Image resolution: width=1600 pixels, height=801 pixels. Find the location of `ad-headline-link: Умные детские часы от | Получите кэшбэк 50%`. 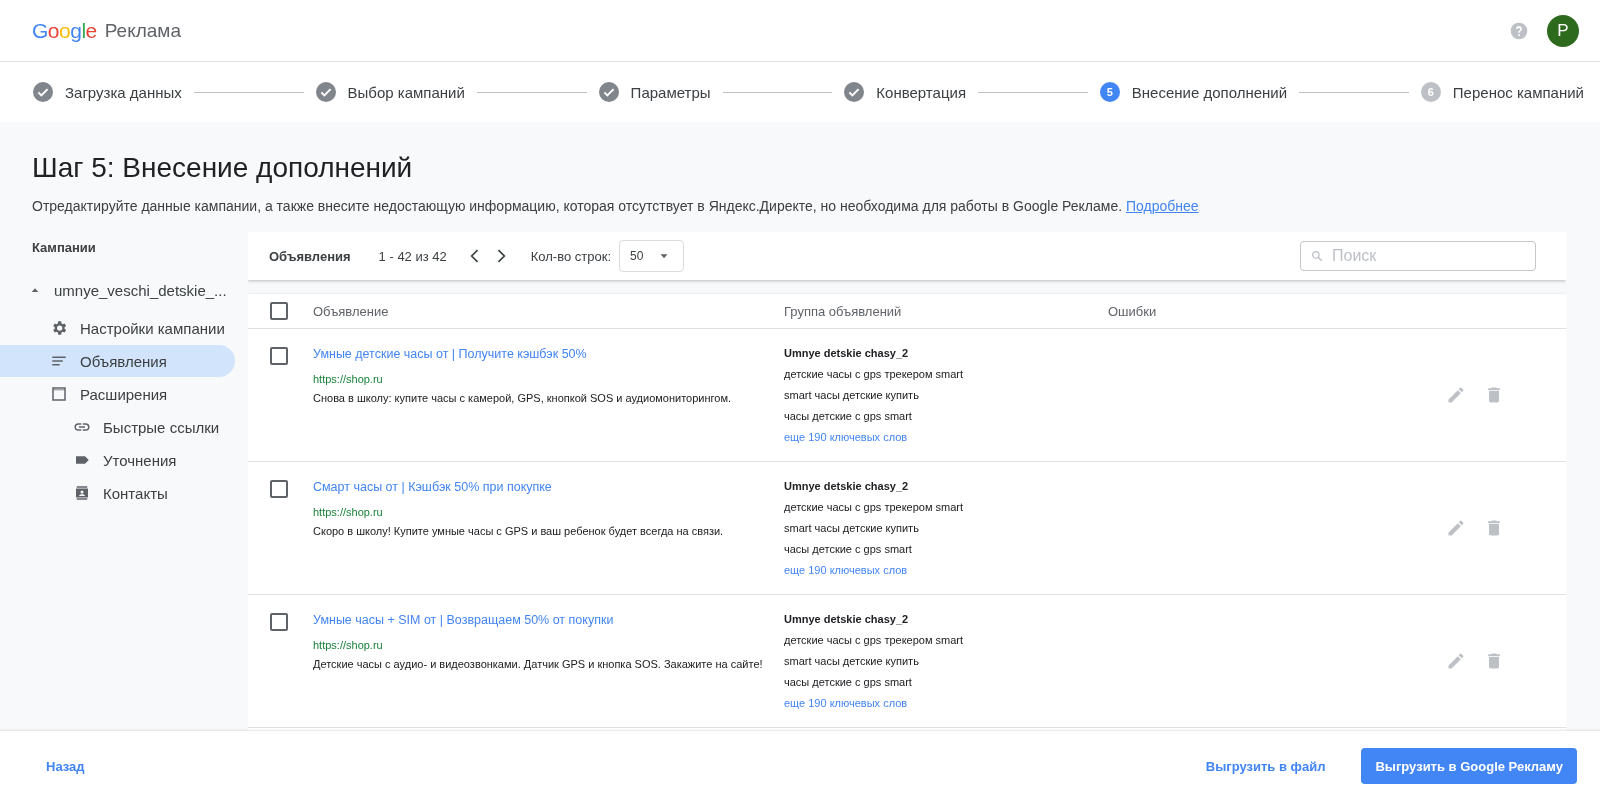

ad-headline-link: Умные детские часы от | Получите кэшбэк 50% is located at coordinates (548, 358).